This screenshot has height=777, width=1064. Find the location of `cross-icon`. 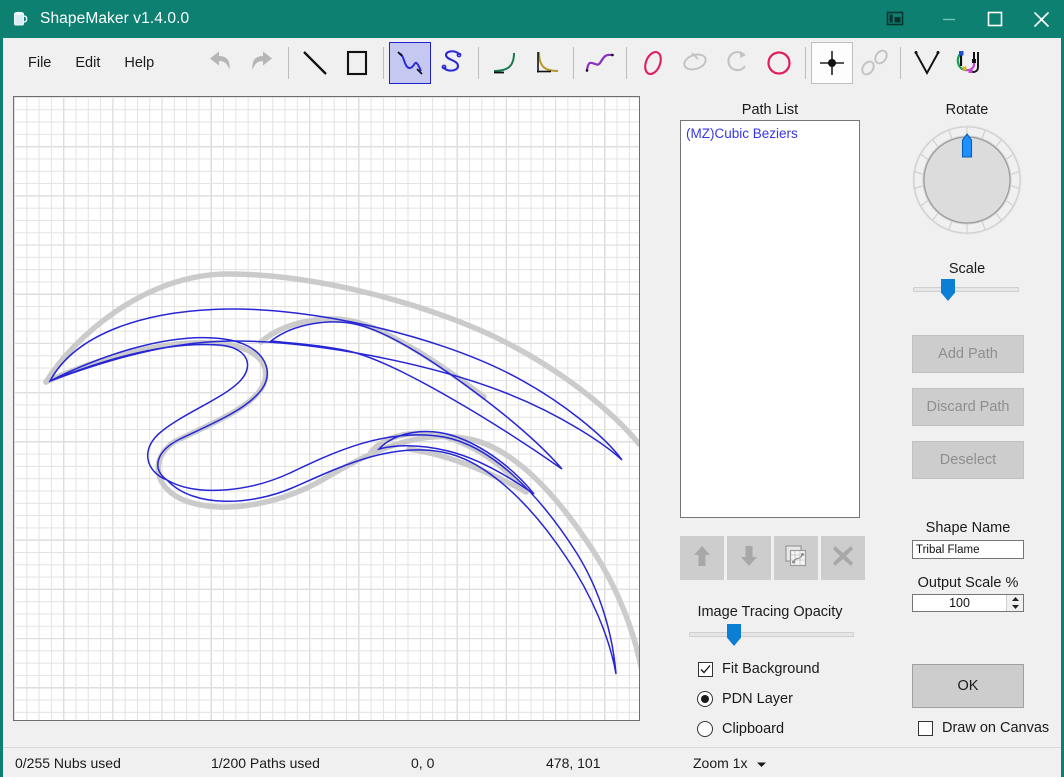

cross-icon is located at coordinates (843, 558).